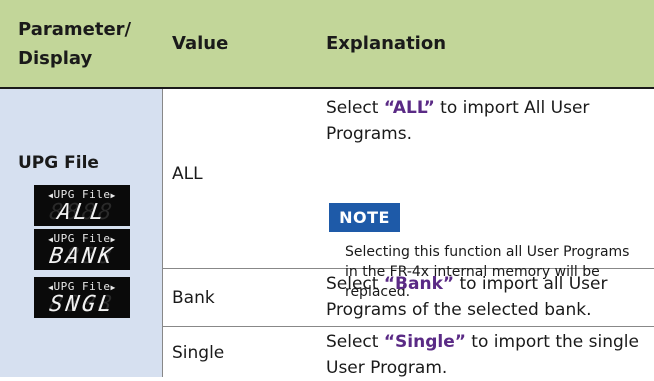 Image resolution: width=654 pixels, height=381 pixels. Describe the element at coordinates (82, 212) in the screenshot. I see `lcd-line2: 8888 ALL` at that location.